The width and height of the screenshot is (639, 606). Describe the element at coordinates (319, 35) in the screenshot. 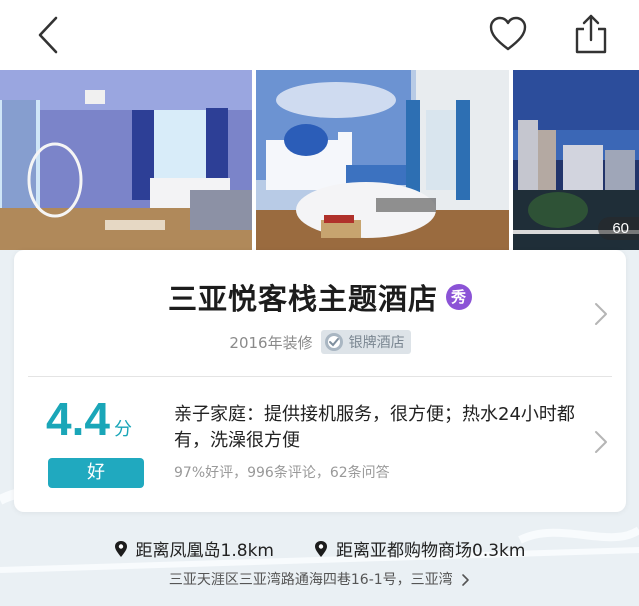

I see `top-nav-bar` at that location.